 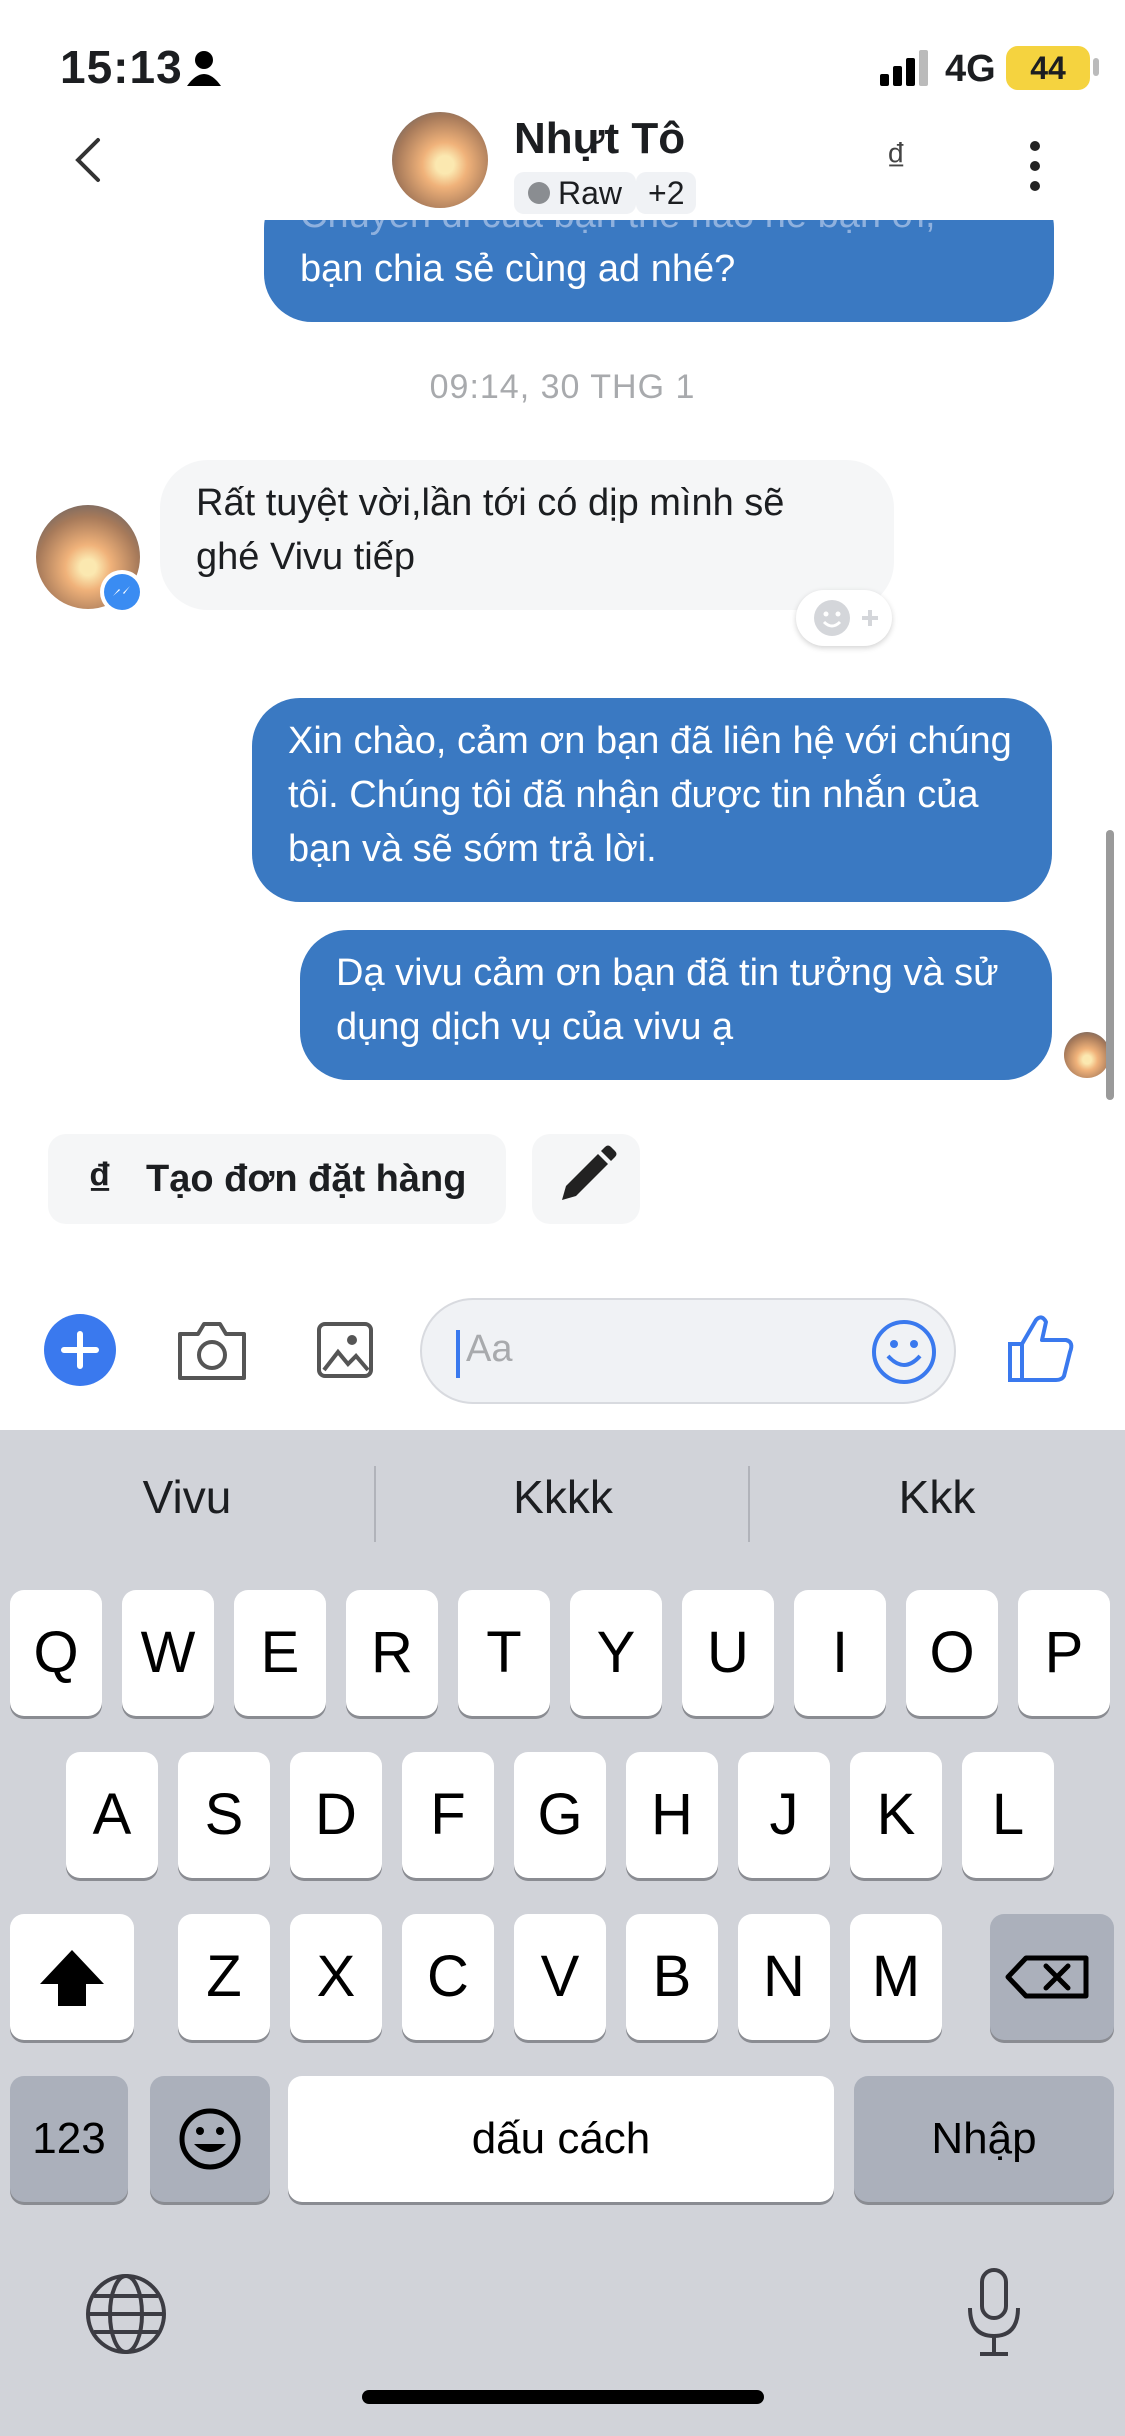 I want to click on tag-label: Raw, so click(x=590, y=192).